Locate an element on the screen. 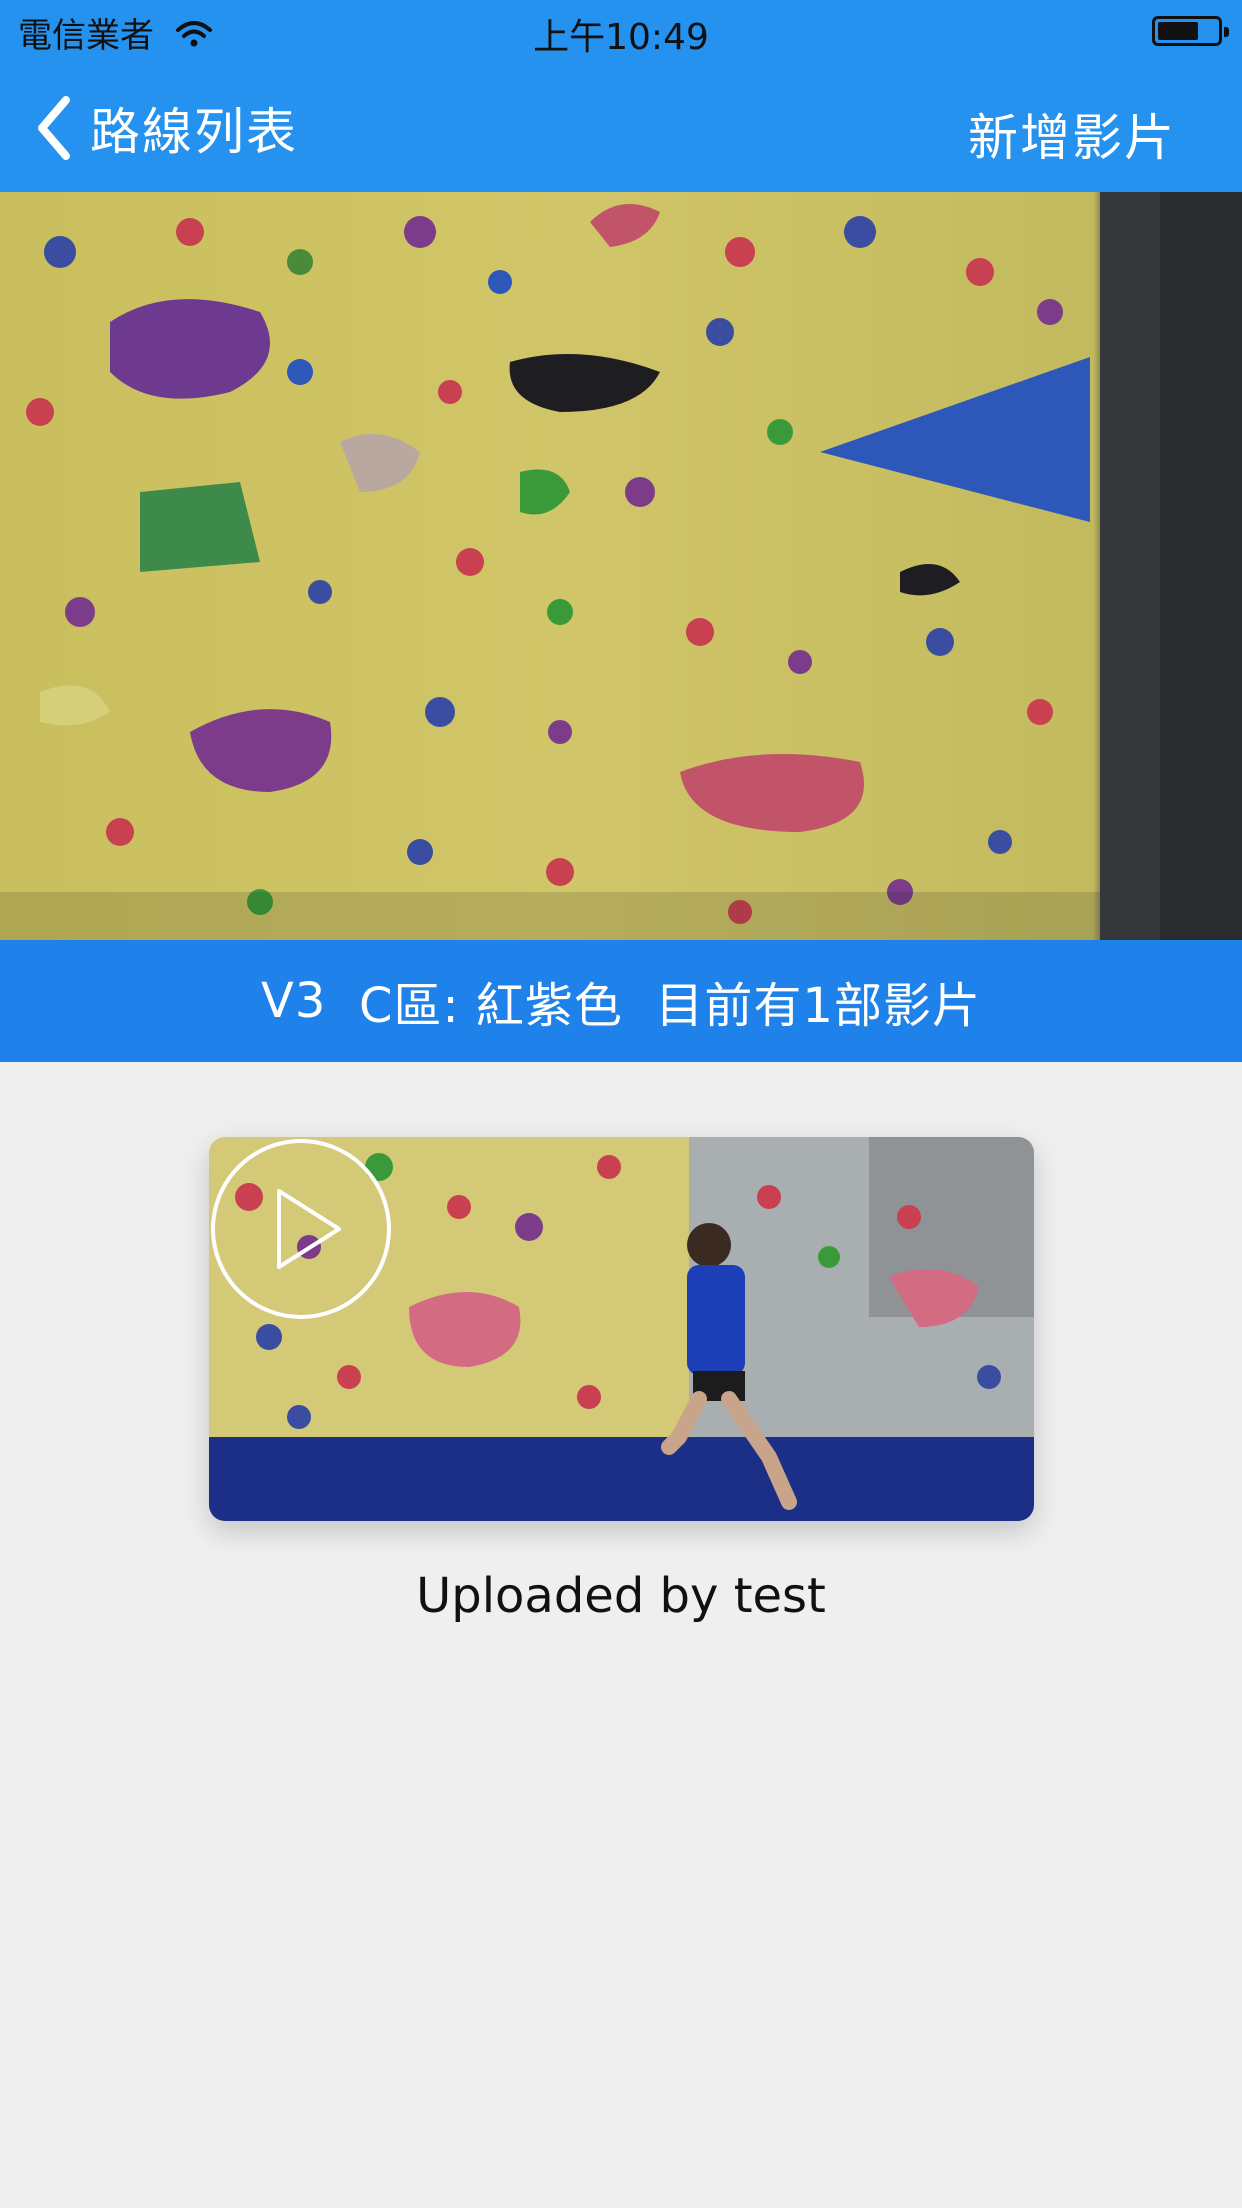 This screenshot has height=2208, width=1242. route-info-bar: V3 C區: 紅紫色 目前有1部影片 is located at coordinates (621, 1001).